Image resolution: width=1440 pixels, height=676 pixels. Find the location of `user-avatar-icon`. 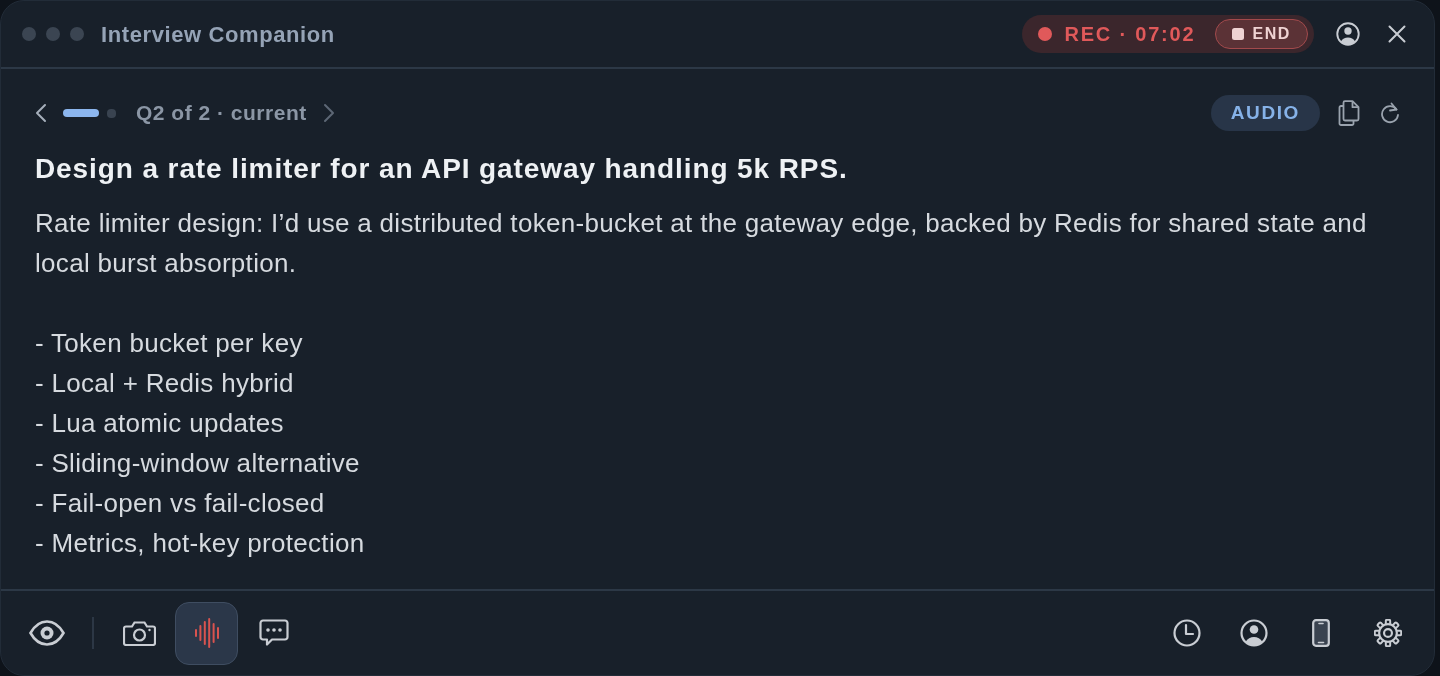

user-avatar-icon is located at coordinates (1253, 633).